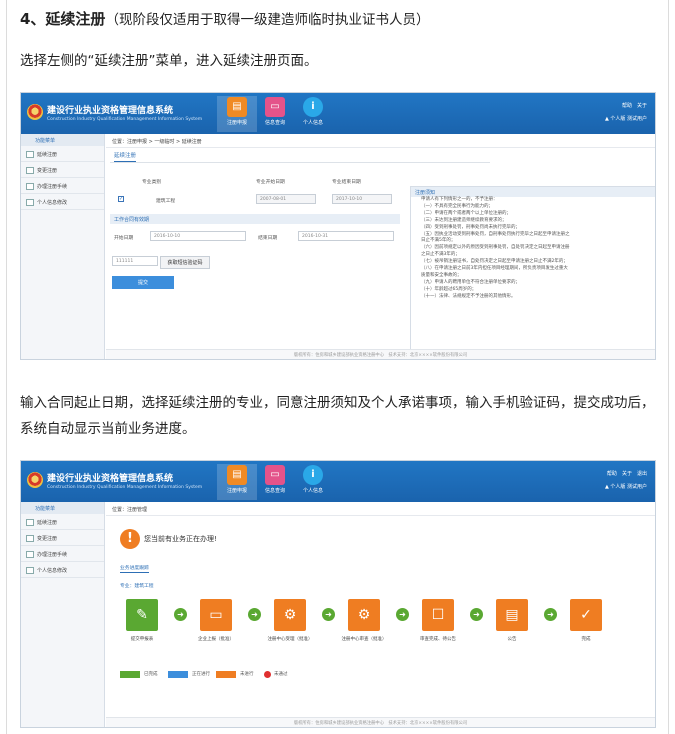 This screenshot has height=734, width=675. What do you see at coordinates (586, 615) in the screenshot?
I see `check-icon: ✓` at bounding box center [586, 615].